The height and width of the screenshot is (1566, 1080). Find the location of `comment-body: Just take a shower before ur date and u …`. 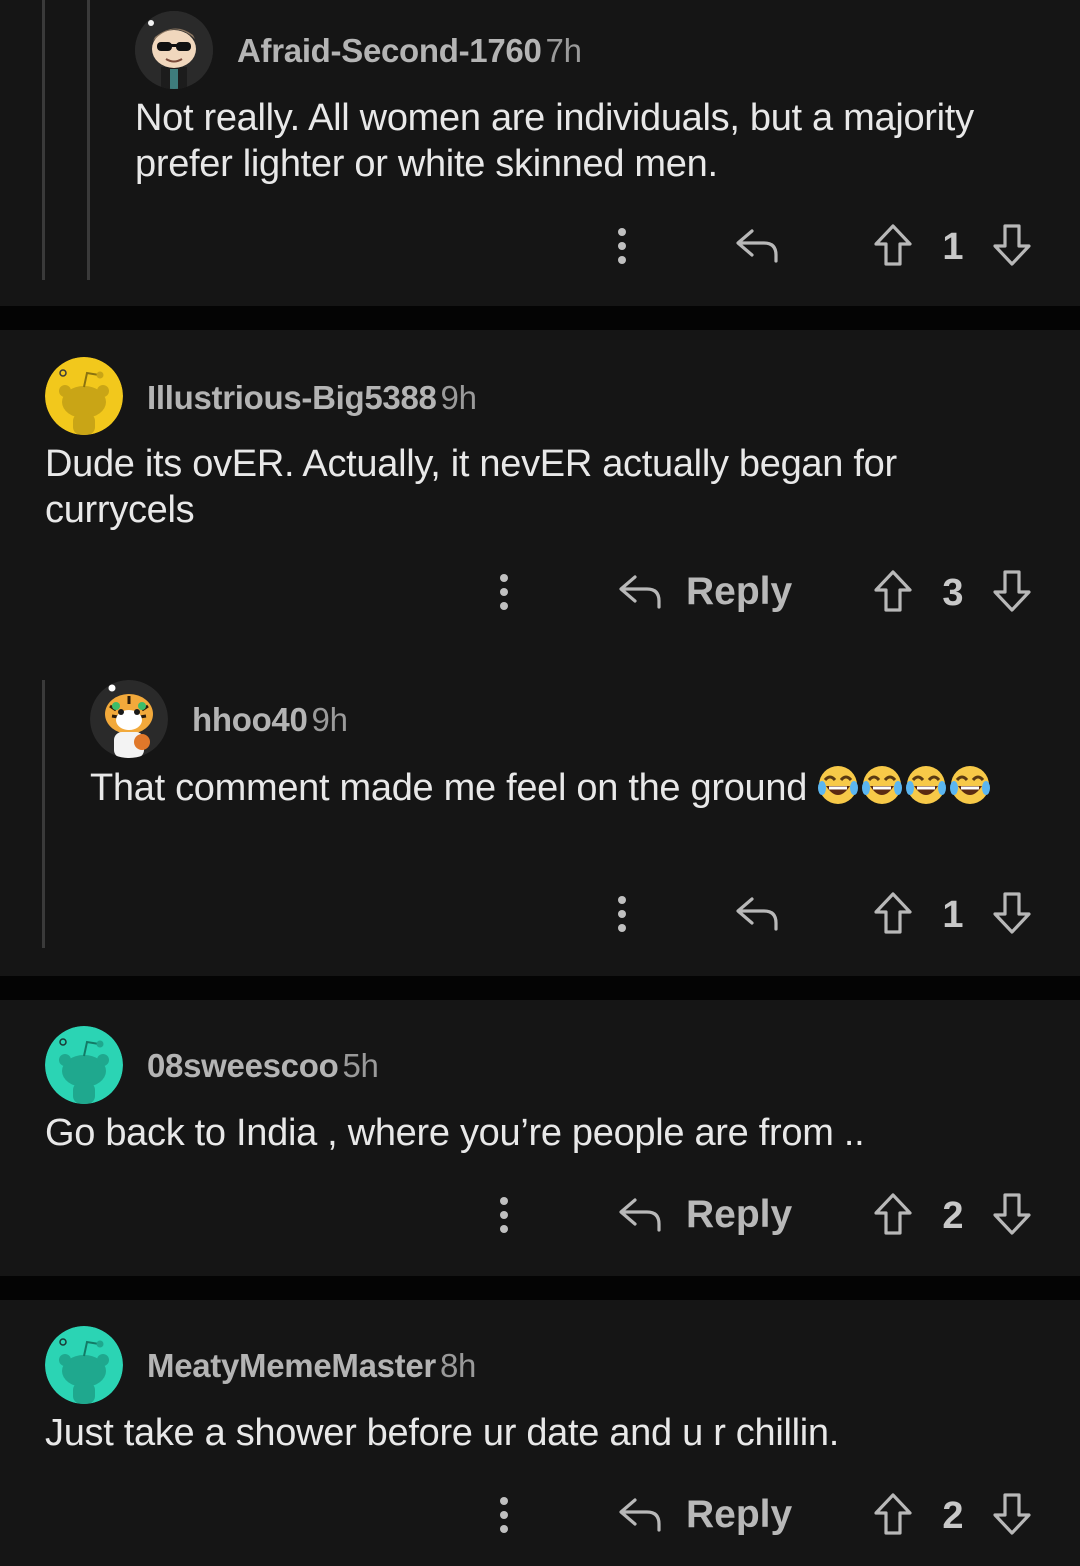

comment-body: Just take a shower before ur date and u … is located at coordinates (442, 1433).